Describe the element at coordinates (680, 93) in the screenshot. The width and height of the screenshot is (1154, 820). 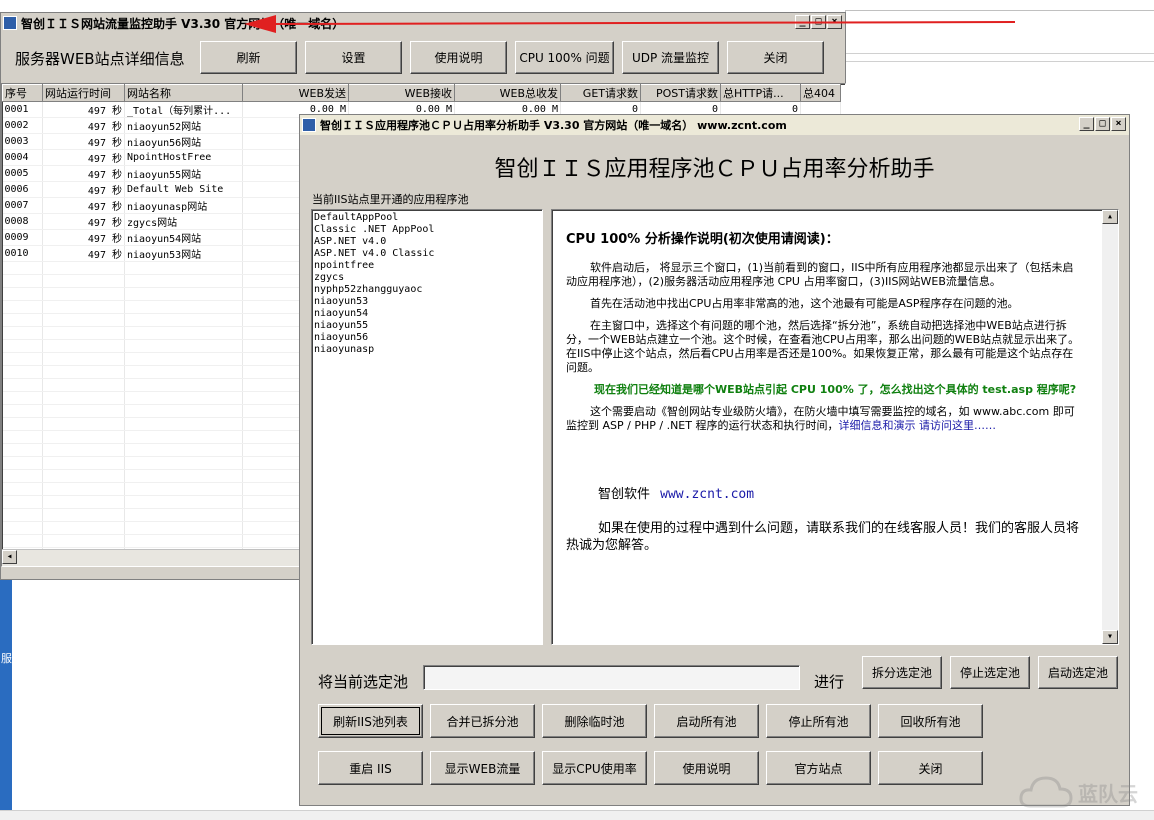
I see `col-header-post: POST请求数` at that location.